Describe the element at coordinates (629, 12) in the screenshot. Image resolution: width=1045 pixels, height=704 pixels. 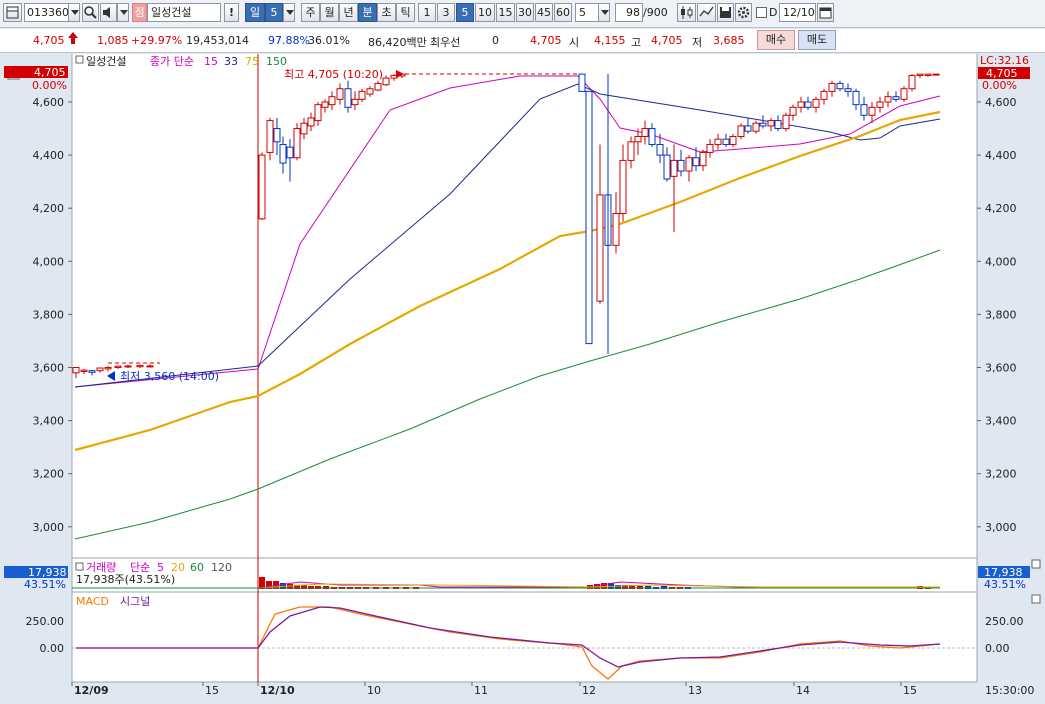
I see `count-display: 98` at that location.